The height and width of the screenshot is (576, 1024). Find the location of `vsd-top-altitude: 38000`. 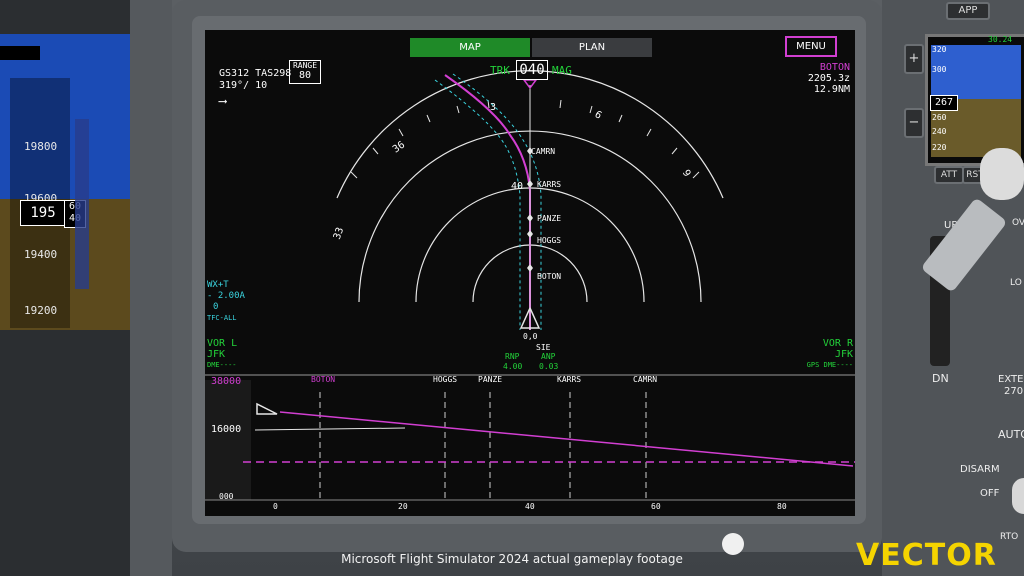

vsd-top-altitude: 38000 is located at coordinates (226, 381).